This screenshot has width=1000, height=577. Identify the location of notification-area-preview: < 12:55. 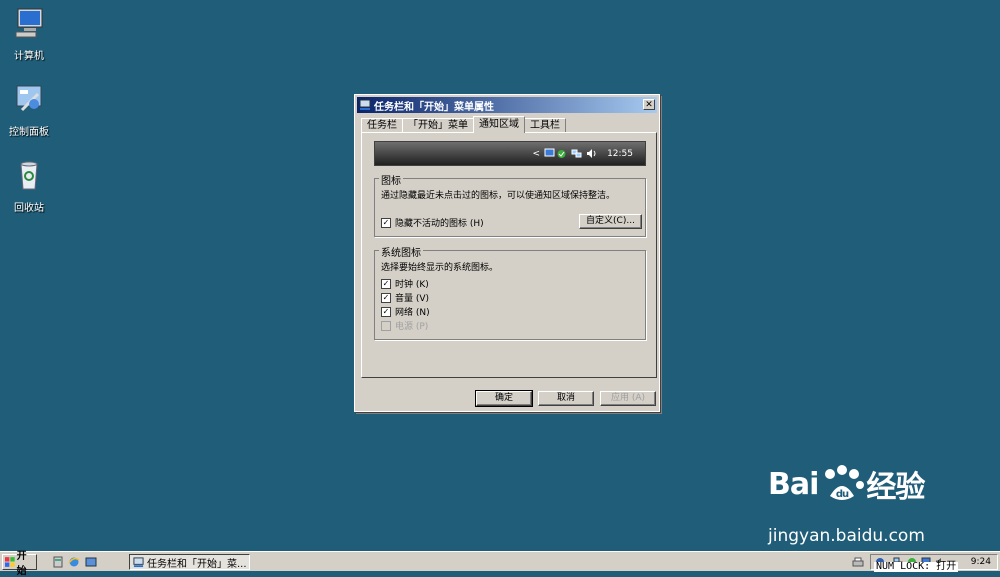
(510, 153).